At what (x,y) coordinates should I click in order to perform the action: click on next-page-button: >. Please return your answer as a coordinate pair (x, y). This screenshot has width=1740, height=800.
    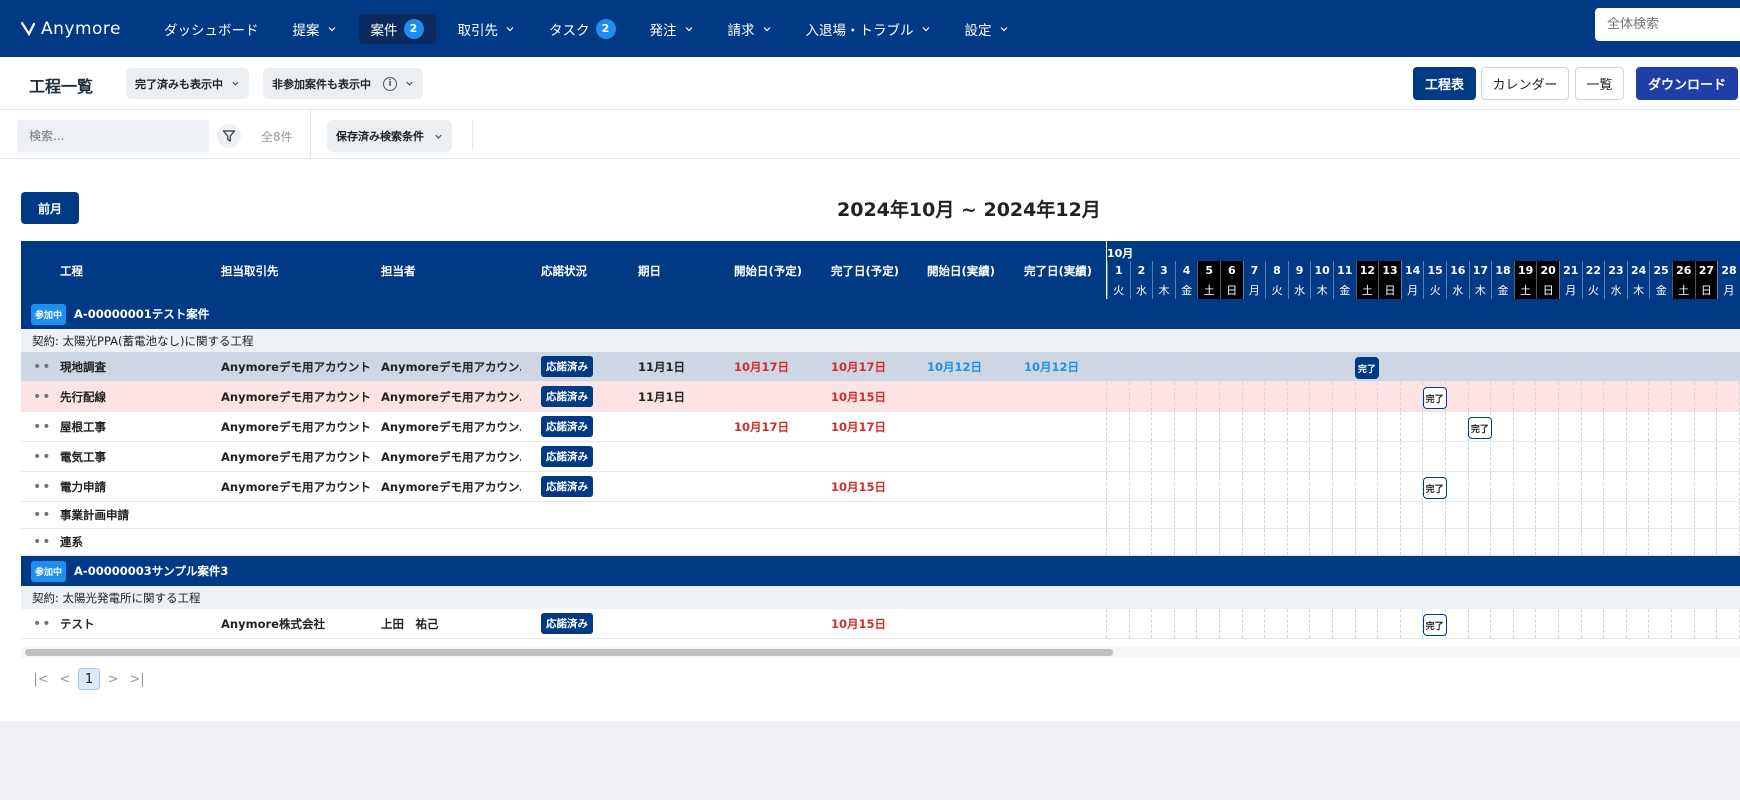
    Looking at the image, I should click on (113, 679).